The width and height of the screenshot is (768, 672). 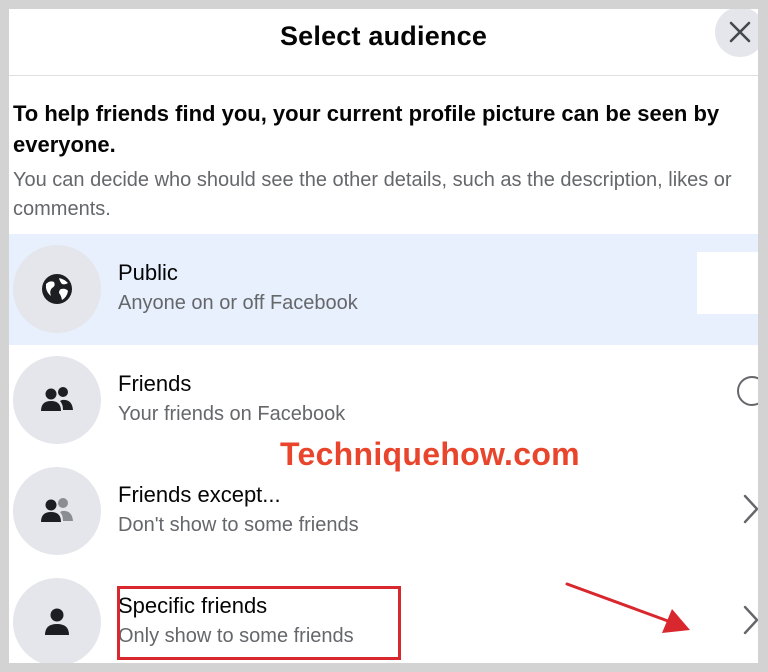 I want to click on close-button, so click(x=736, y=33).